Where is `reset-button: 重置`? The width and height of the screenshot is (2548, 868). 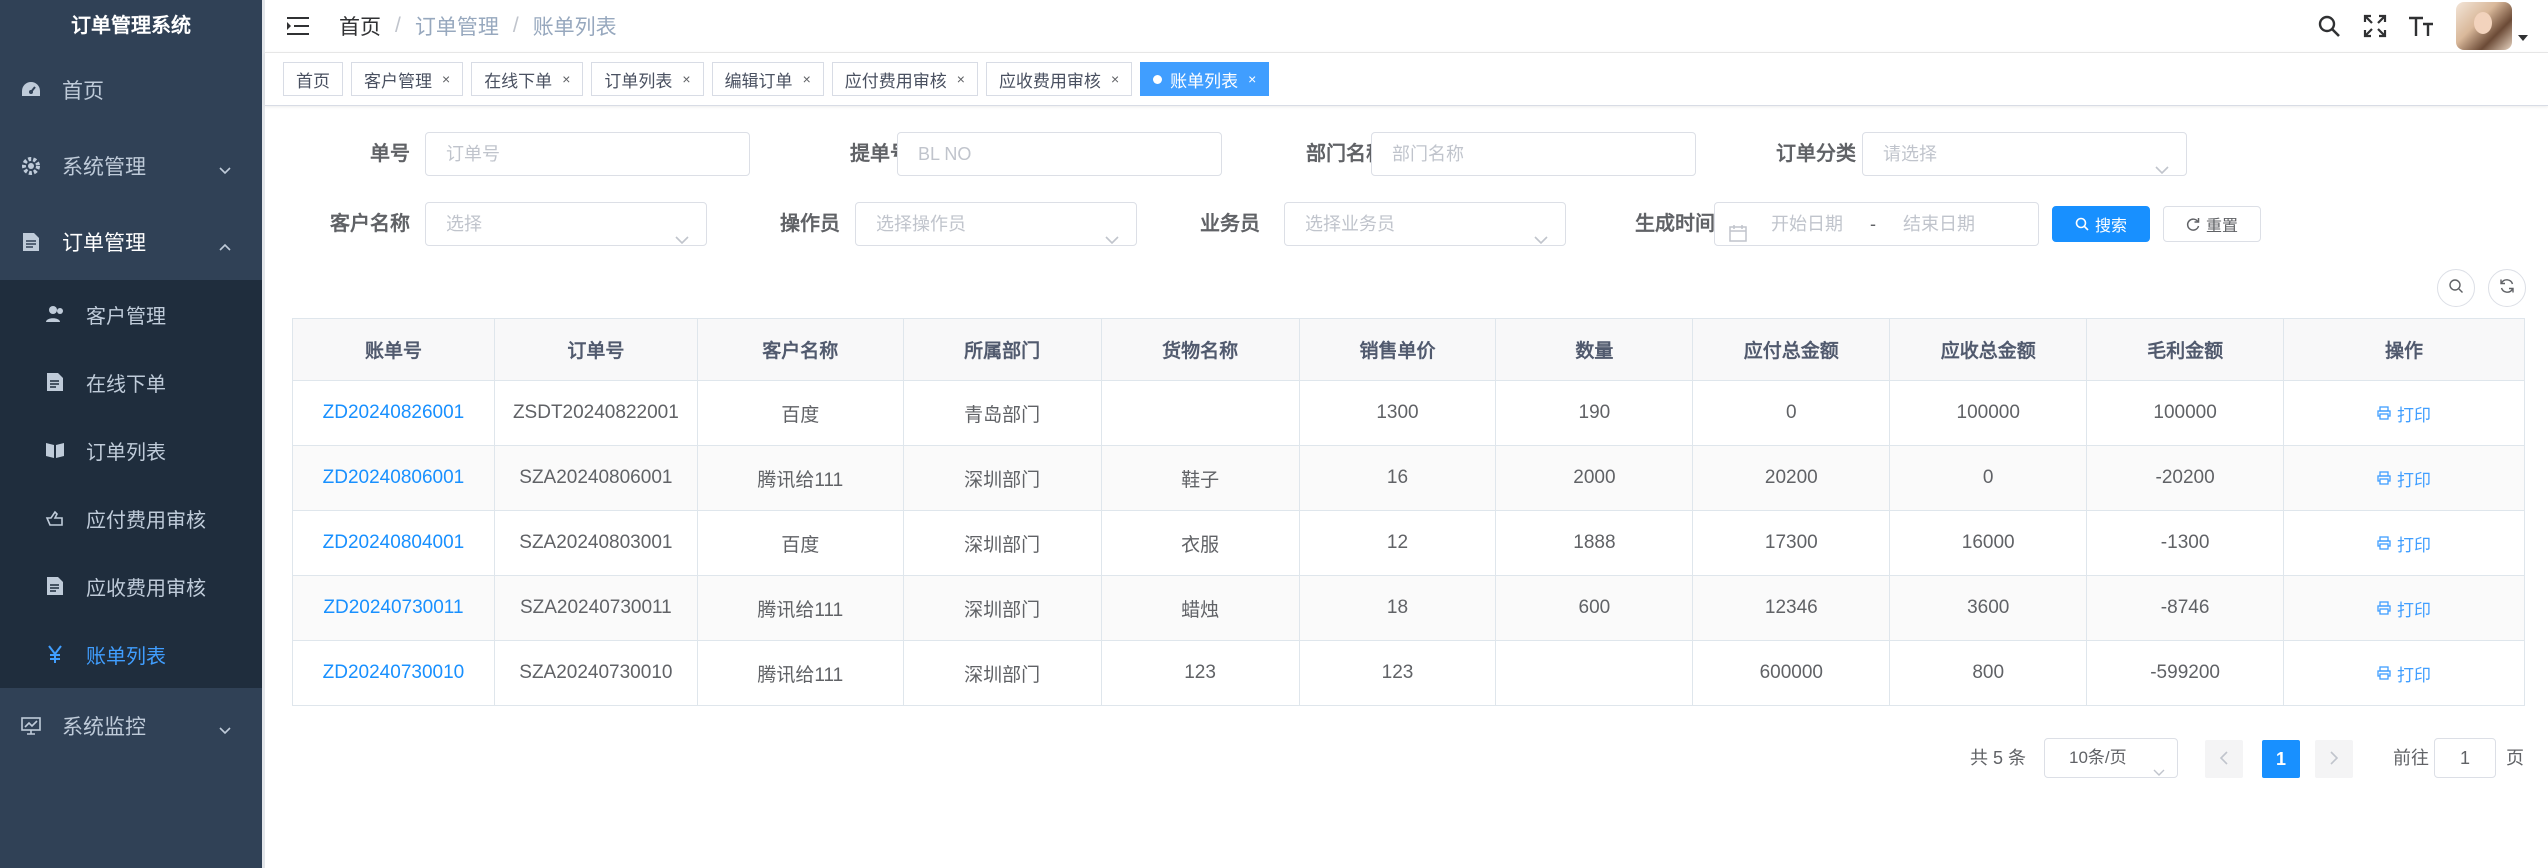 reset-button: 重置 is located at coordinates (2212, 224).